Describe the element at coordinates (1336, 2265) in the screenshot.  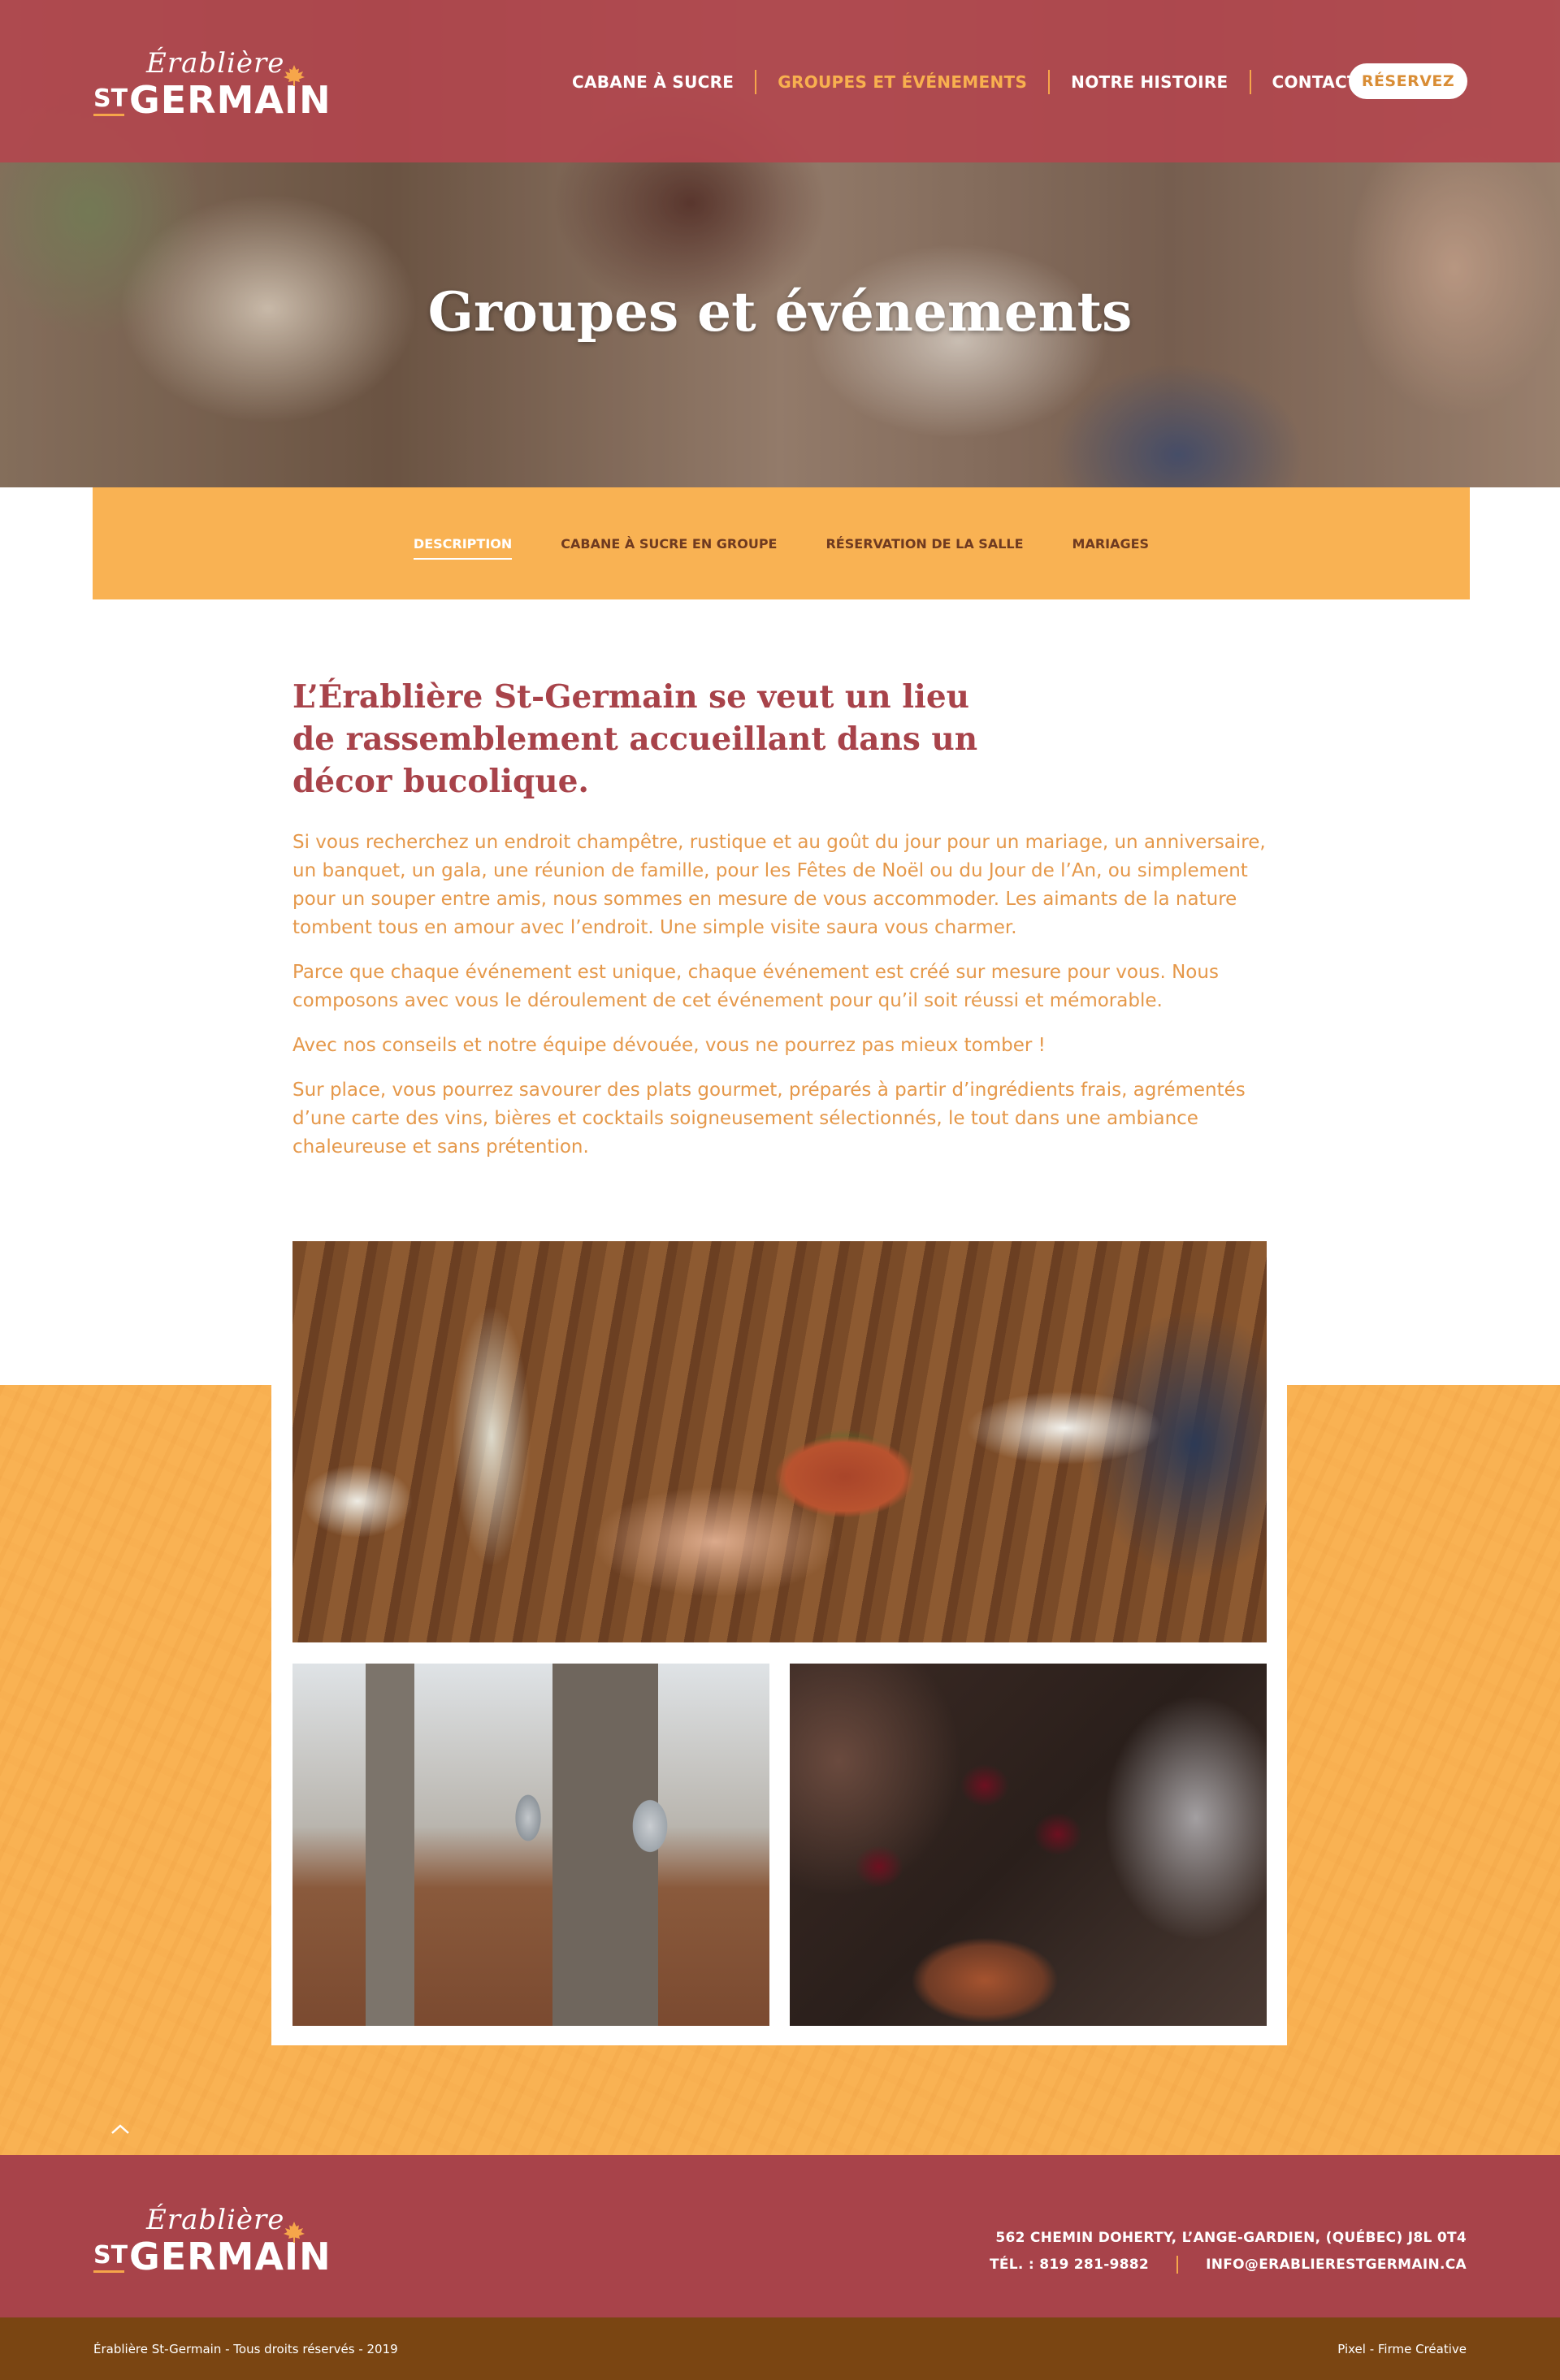
I see `footer-email-link: INFO@ERABLIERESTGERMAIN.CA` at that location.